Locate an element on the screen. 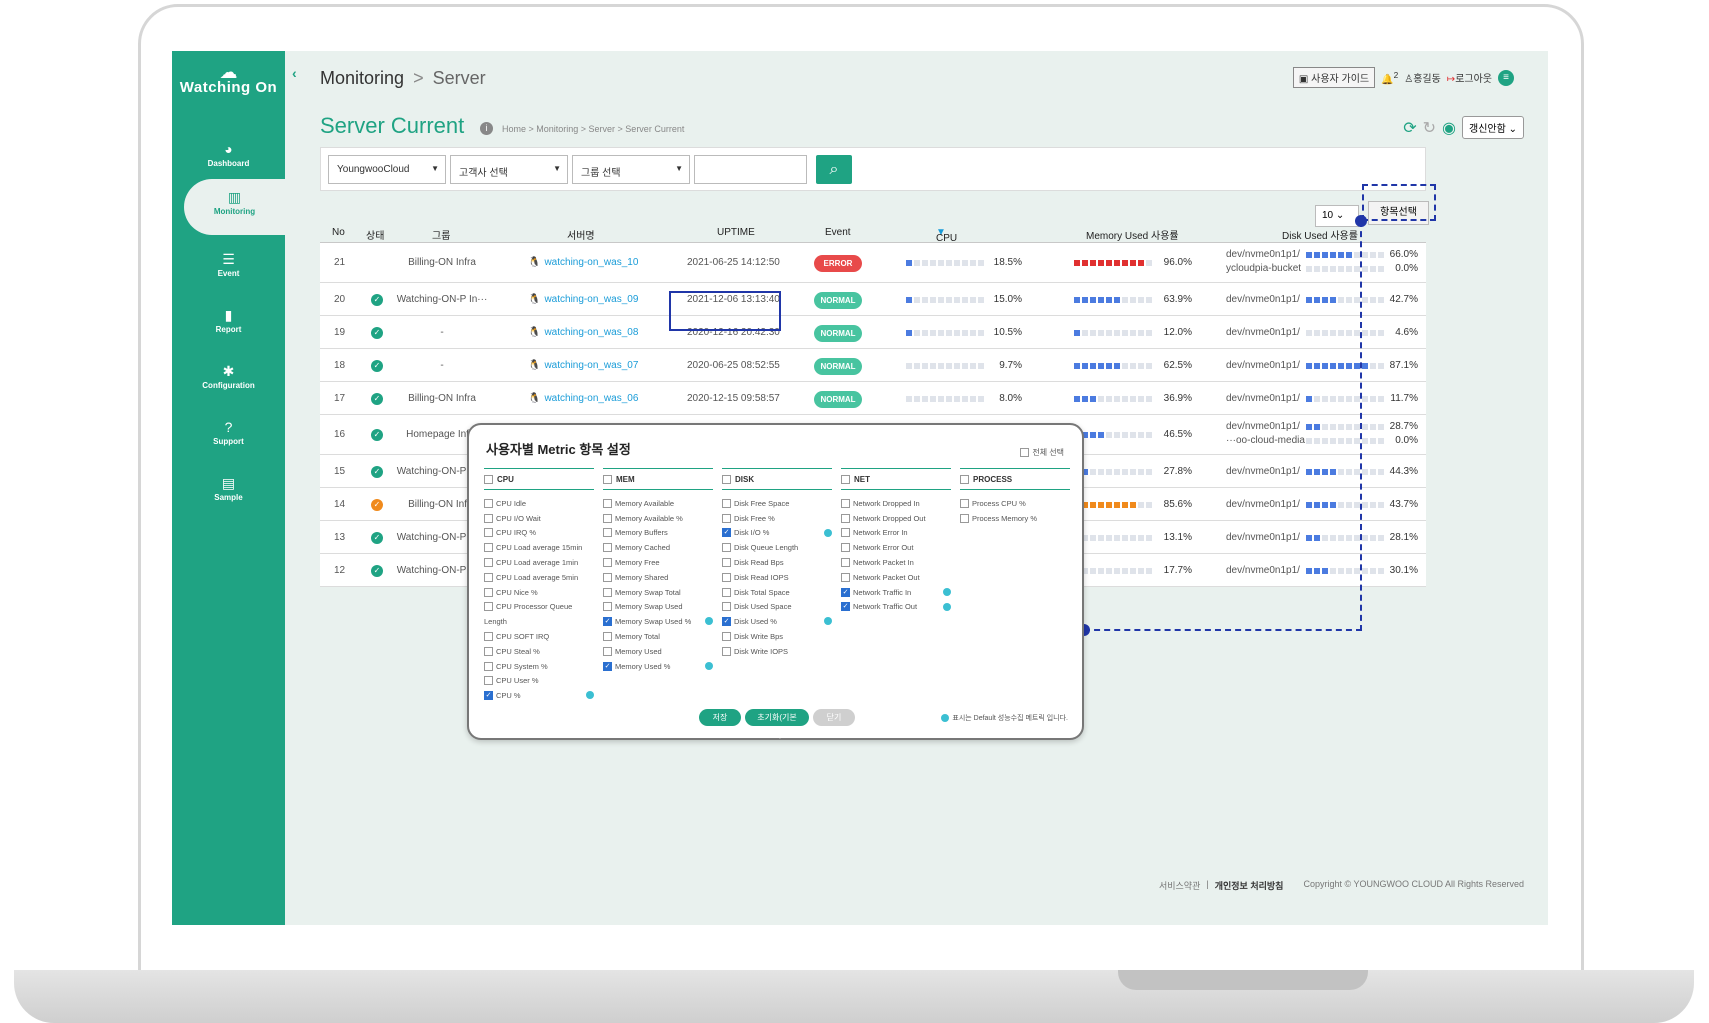 The width and height of the screenshot is (1709, 1023). collapse-sidebar-button: ‹ is located at coordinates (294, 73).